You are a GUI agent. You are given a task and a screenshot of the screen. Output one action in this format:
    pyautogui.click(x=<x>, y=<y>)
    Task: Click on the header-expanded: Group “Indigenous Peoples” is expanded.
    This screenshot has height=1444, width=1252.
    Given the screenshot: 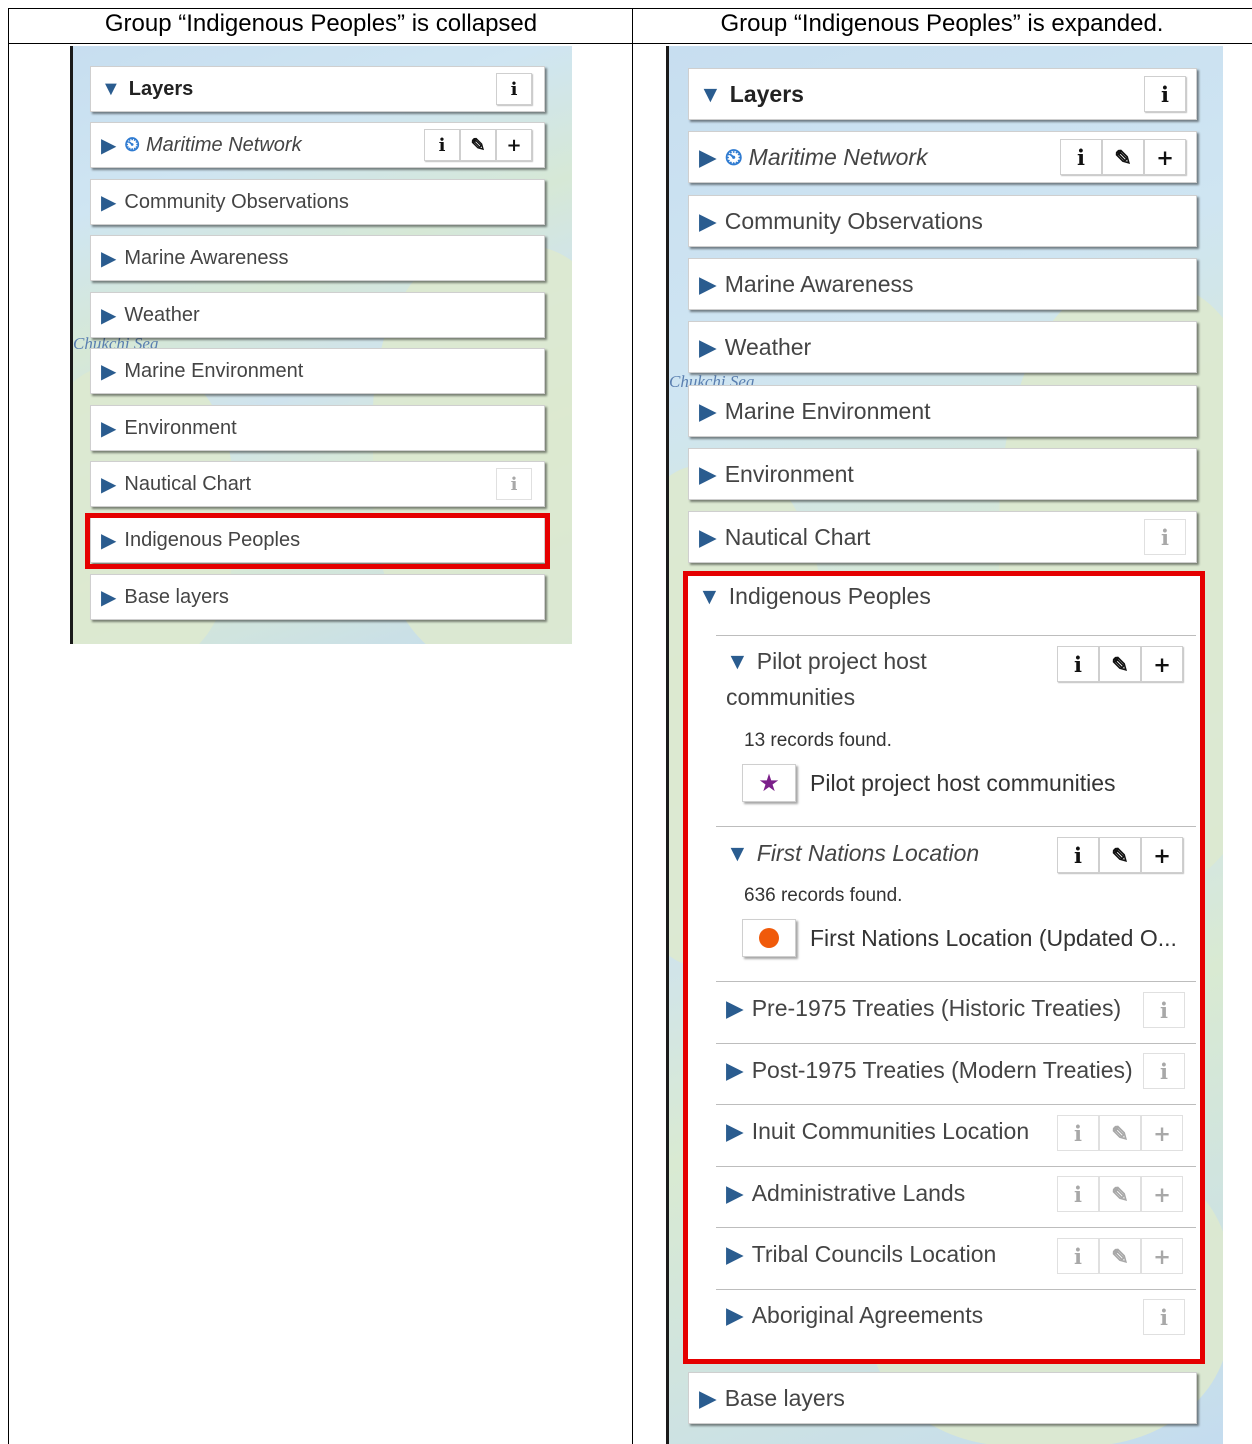 What is the action you would take?
    pyautogui.click(x=942, y=23)
    